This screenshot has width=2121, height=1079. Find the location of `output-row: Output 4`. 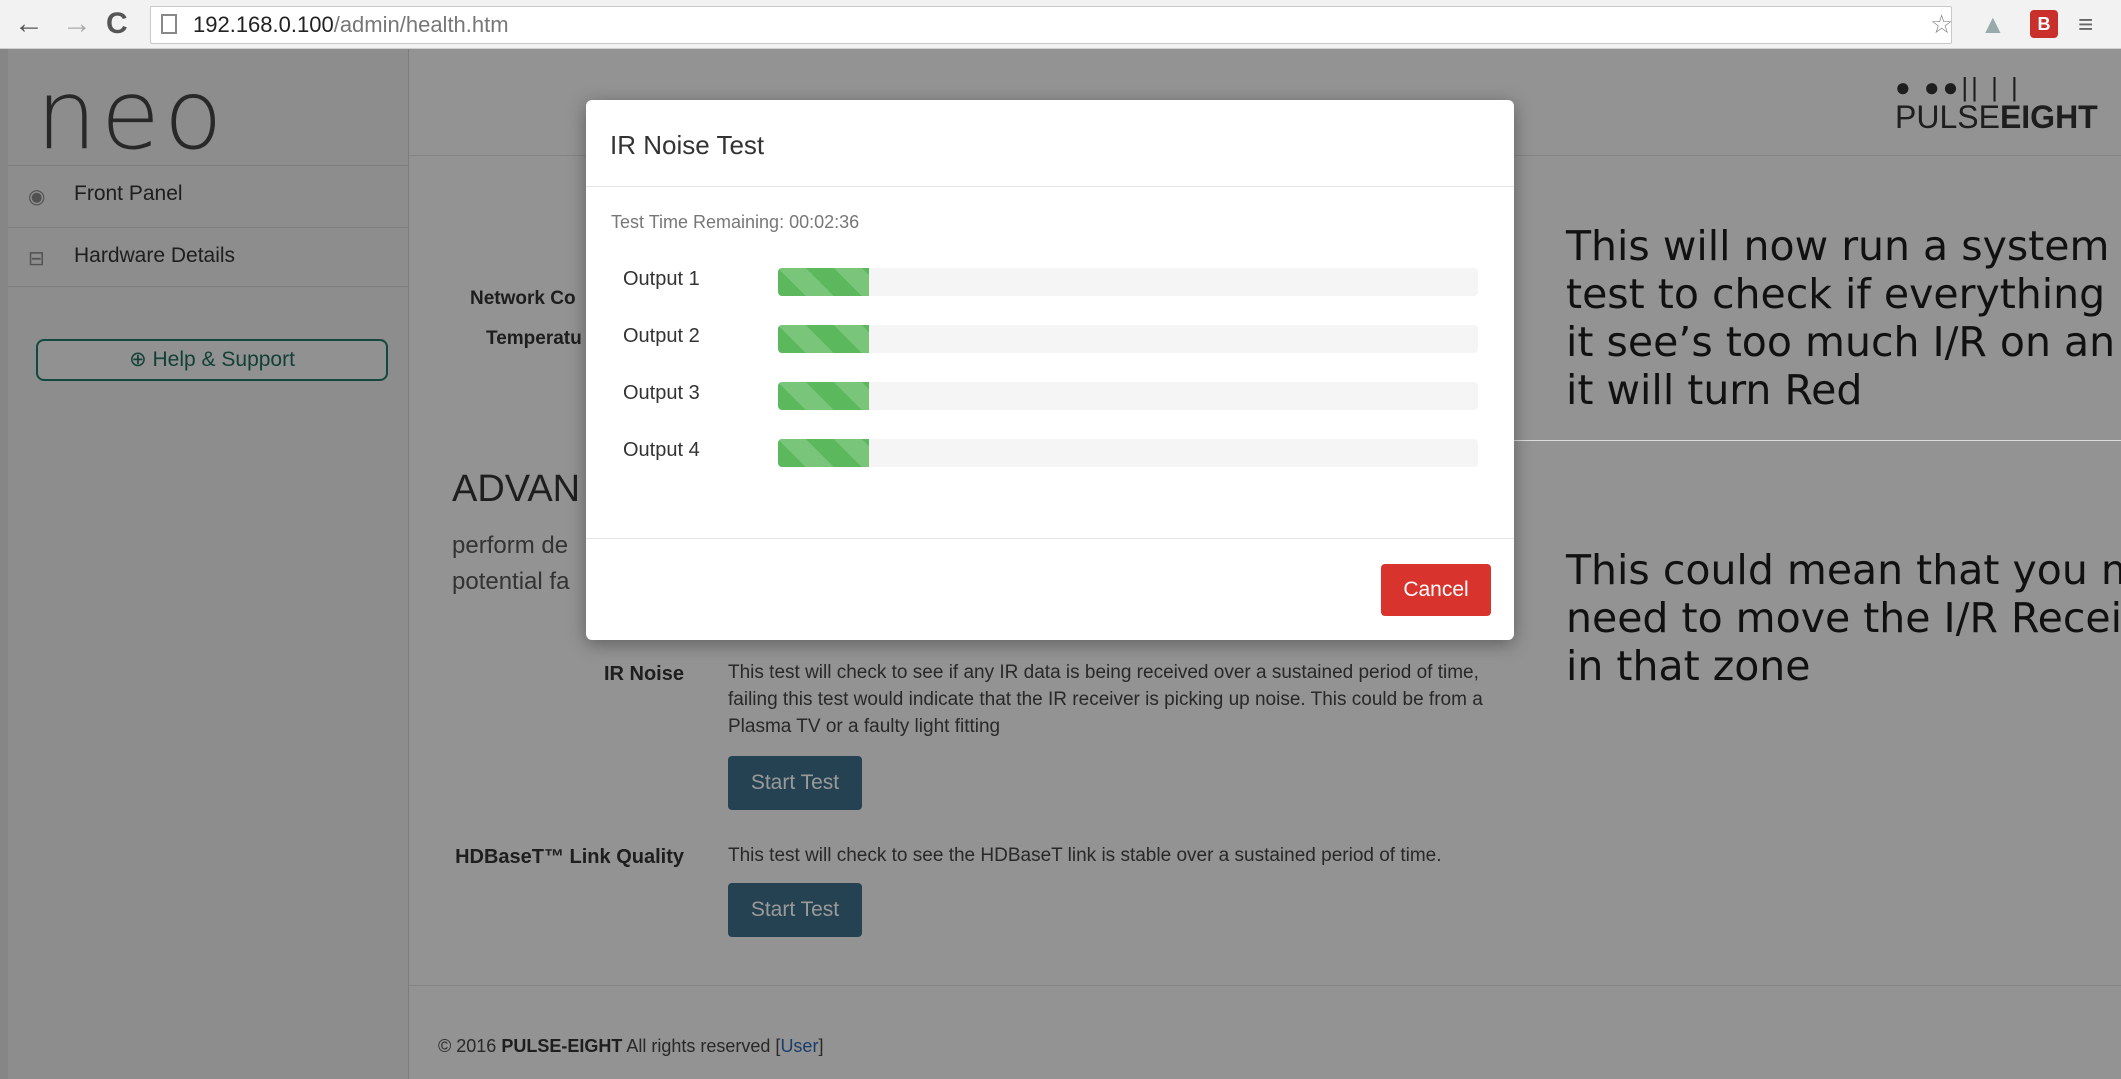

output-row: Output 4 is located at coordinates (1050, 453).